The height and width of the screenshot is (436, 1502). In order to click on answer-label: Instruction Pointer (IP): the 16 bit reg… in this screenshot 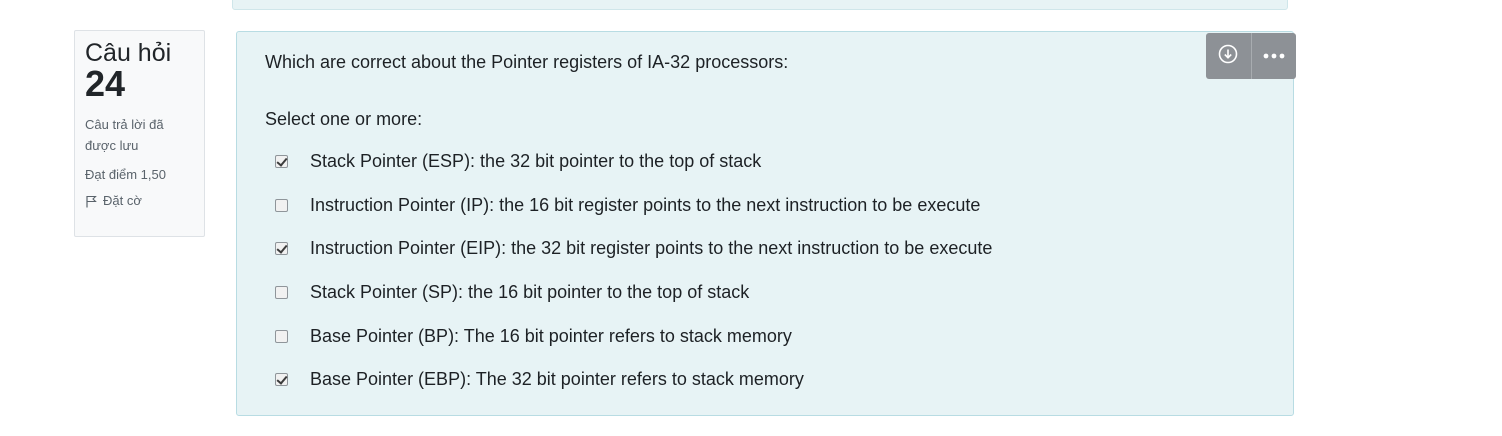, I will do `click(645, 205)`.